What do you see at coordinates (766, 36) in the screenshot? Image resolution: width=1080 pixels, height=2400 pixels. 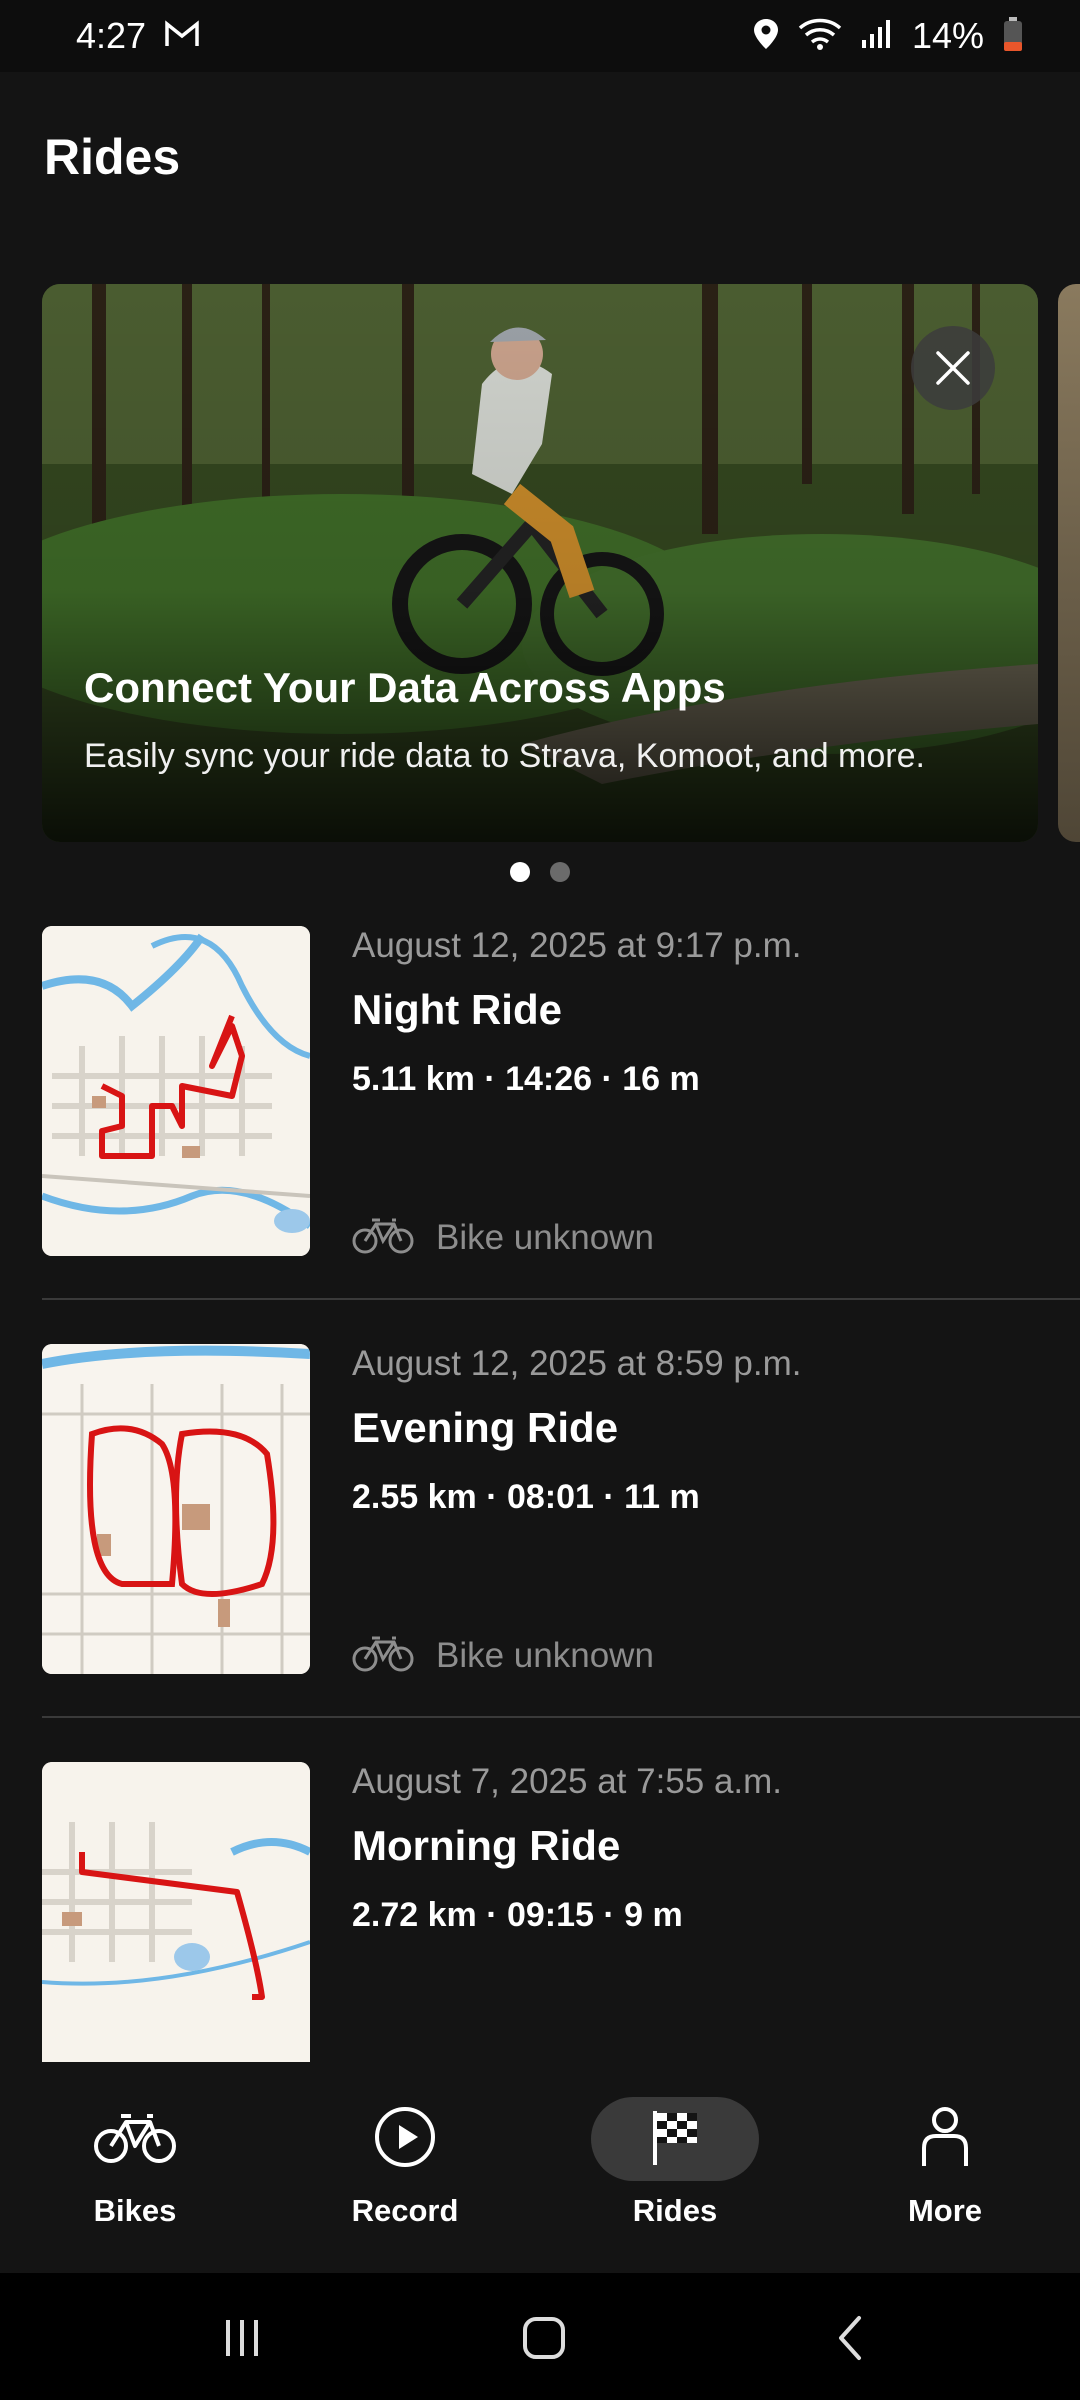 I see `location-icon` at bounding box center [766, 36].